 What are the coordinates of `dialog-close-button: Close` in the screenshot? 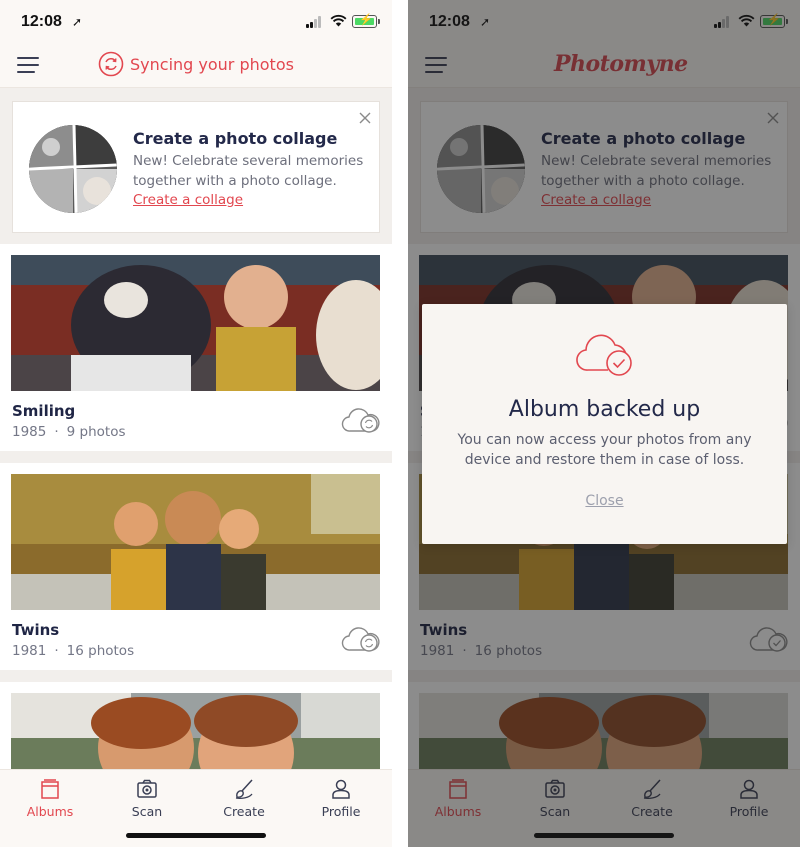 It's located at (604, 501).